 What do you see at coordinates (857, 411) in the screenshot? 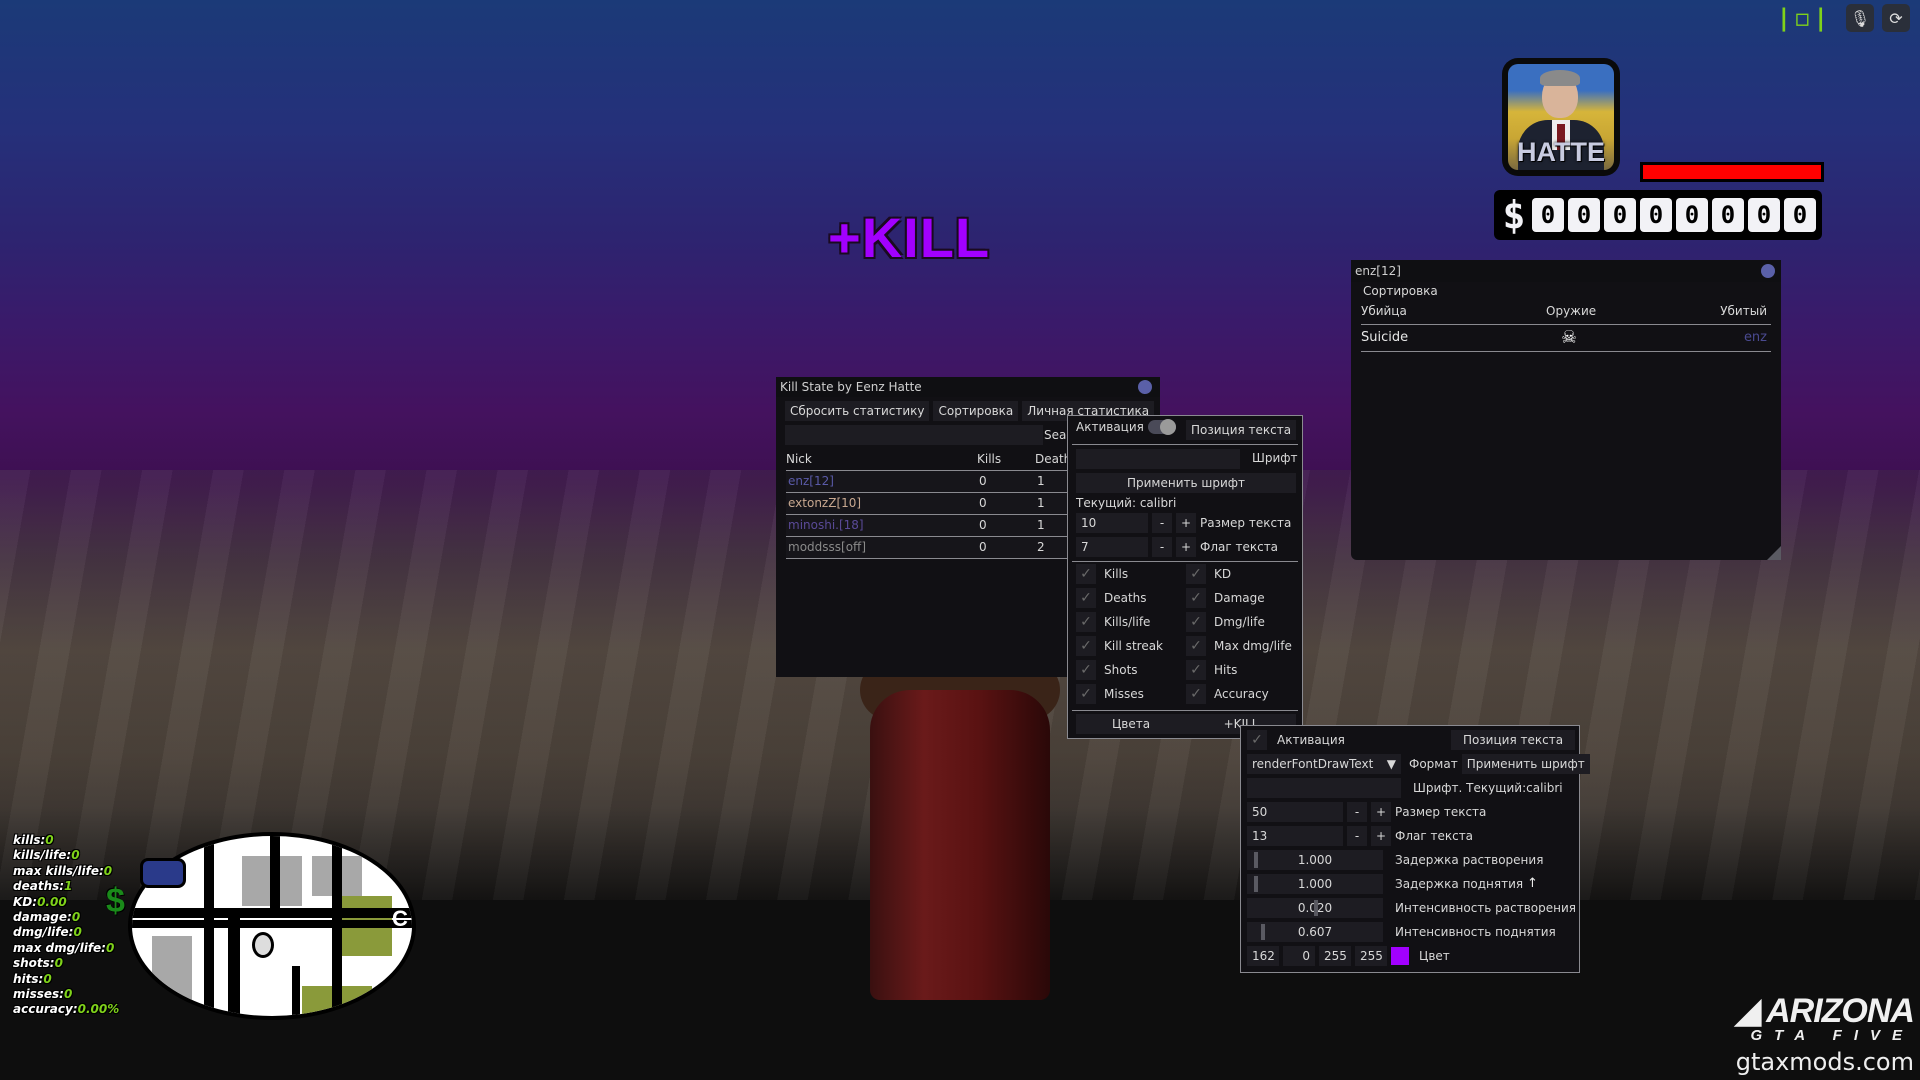
I see `reset-stats-button: Сбросить статистику` at bounding box center [857, 411].